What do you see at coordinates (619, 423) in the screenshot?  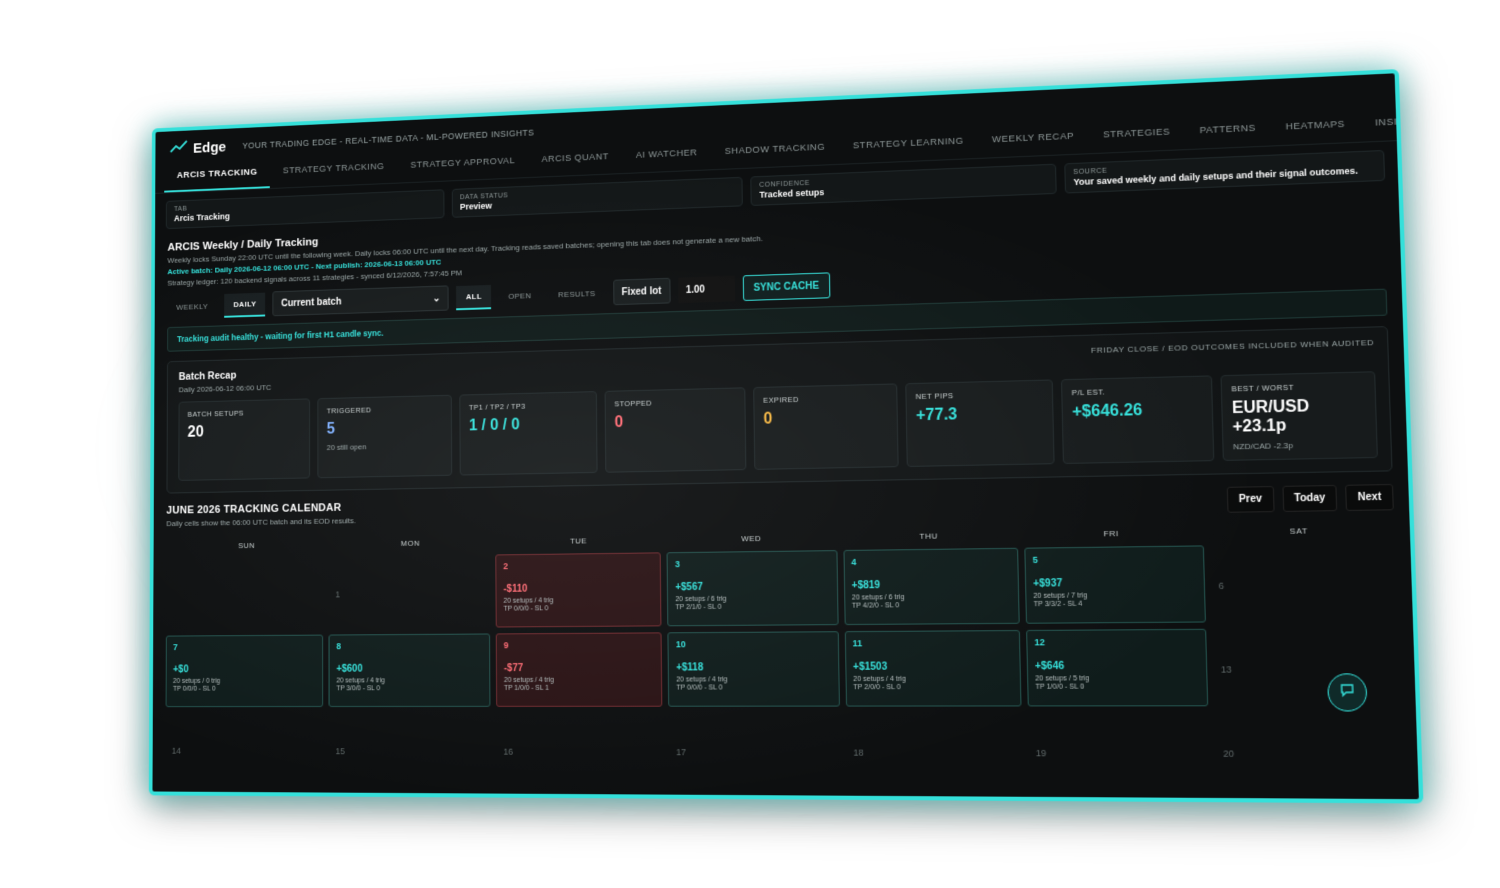 I see `stat-value: 0` at bounding box center [619, 423].